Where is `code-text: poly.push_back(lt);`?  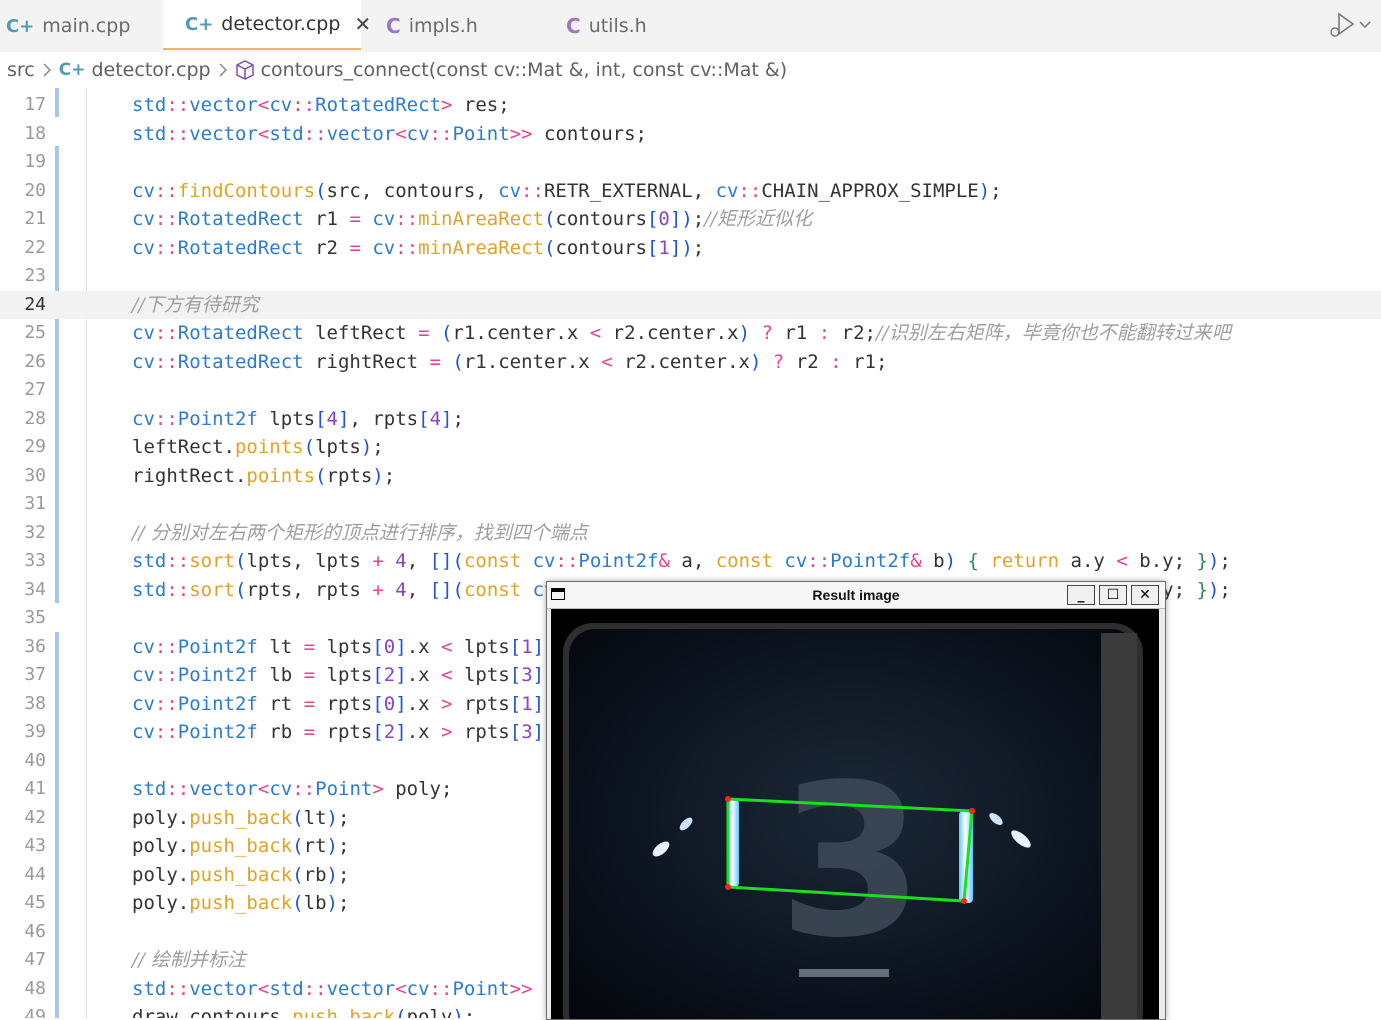
code-text: poly.push_back(lt); is located at coordinates (241, 817).